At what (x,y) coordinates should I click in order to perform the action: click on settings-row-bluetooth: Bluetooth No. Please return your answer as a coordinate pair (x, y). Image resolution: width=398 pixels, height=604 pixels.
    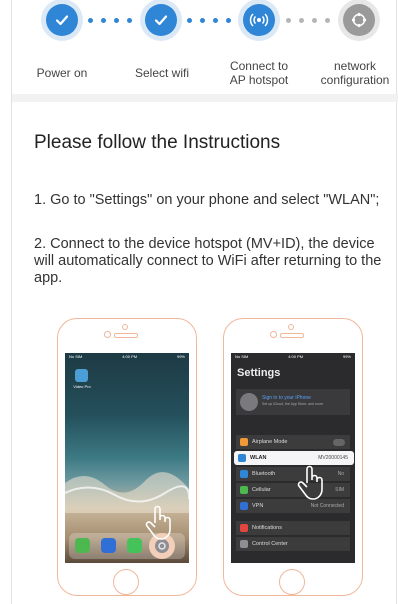
    Looking at the image, I should click on (293, 474).